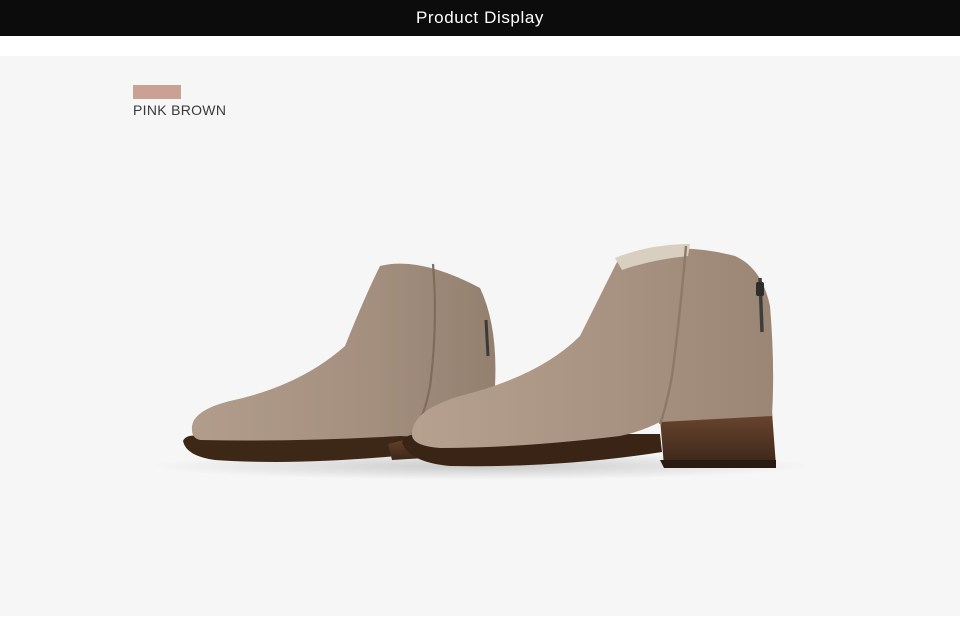 The height and width of the screenshot is (635, 960). What do you see at coordinates (157, 92) in the screenshot?
I see `color-swatch` at bounding box center [157, 92].